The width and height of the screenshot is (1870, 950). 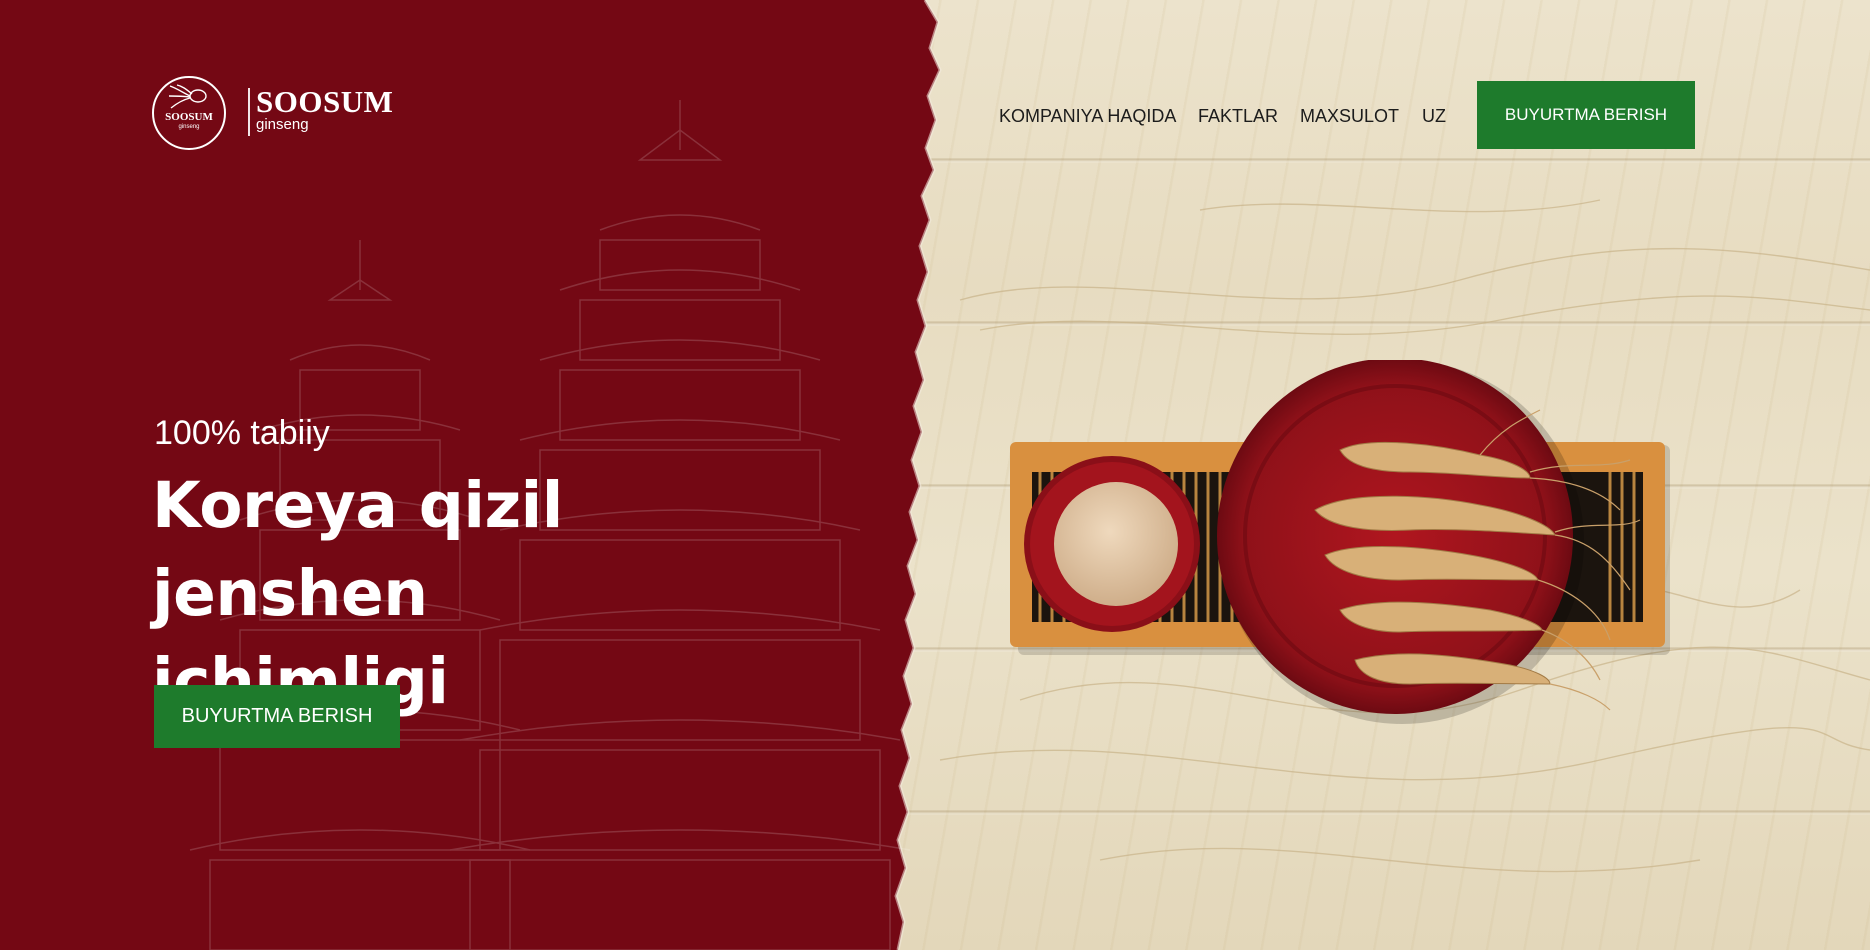 What do you see at coordinates (1087, 116) in the screenshot?
I see `nav-item-company: KOMPANIYA HAQIDA` at bounding box center [1087, 116].